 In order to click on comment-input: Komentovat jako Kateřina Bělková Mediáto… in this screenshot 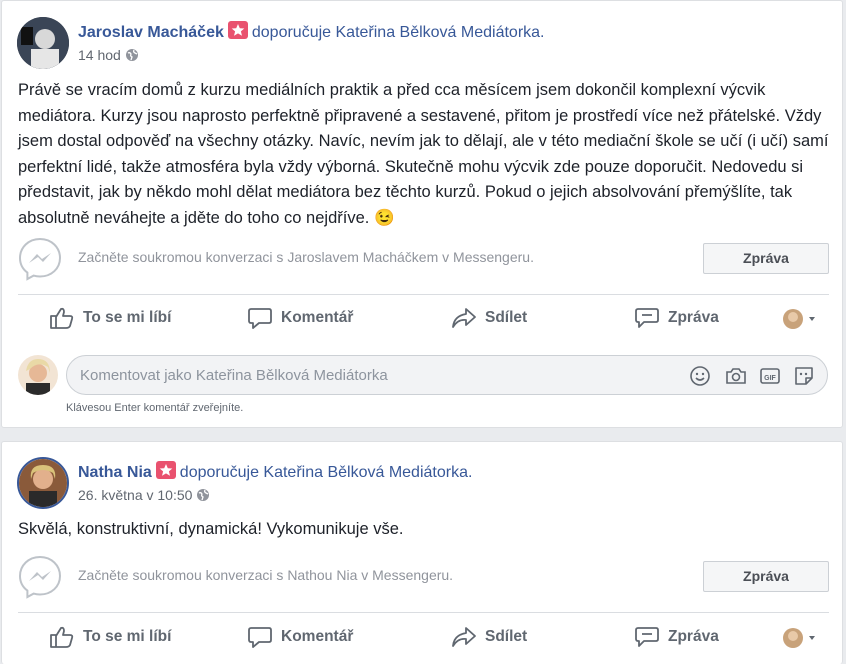, I will do `click(447, 375)`.